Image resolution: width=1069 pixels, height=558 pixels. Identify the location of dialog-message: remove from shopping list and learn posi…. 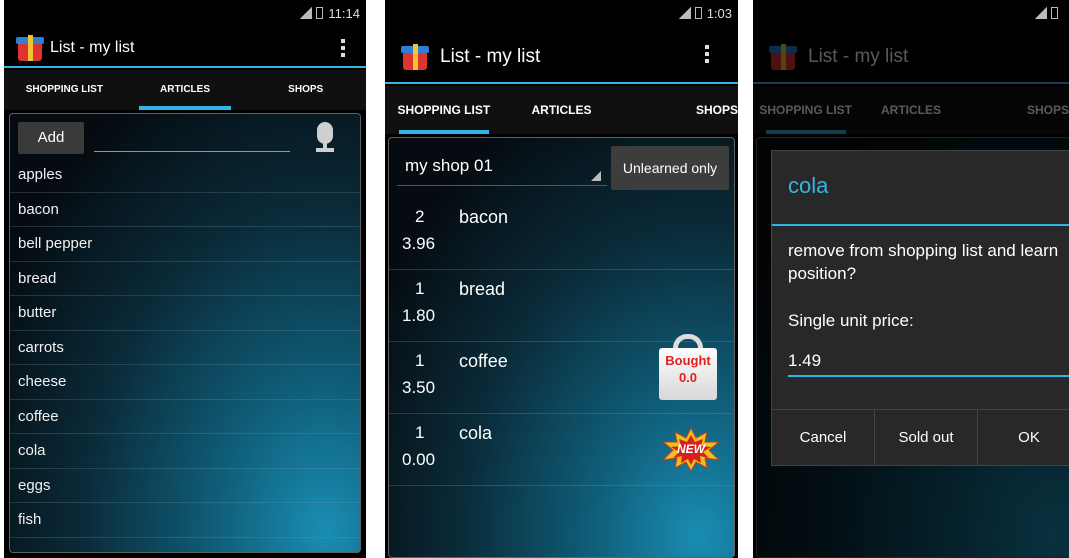
(923, 262).